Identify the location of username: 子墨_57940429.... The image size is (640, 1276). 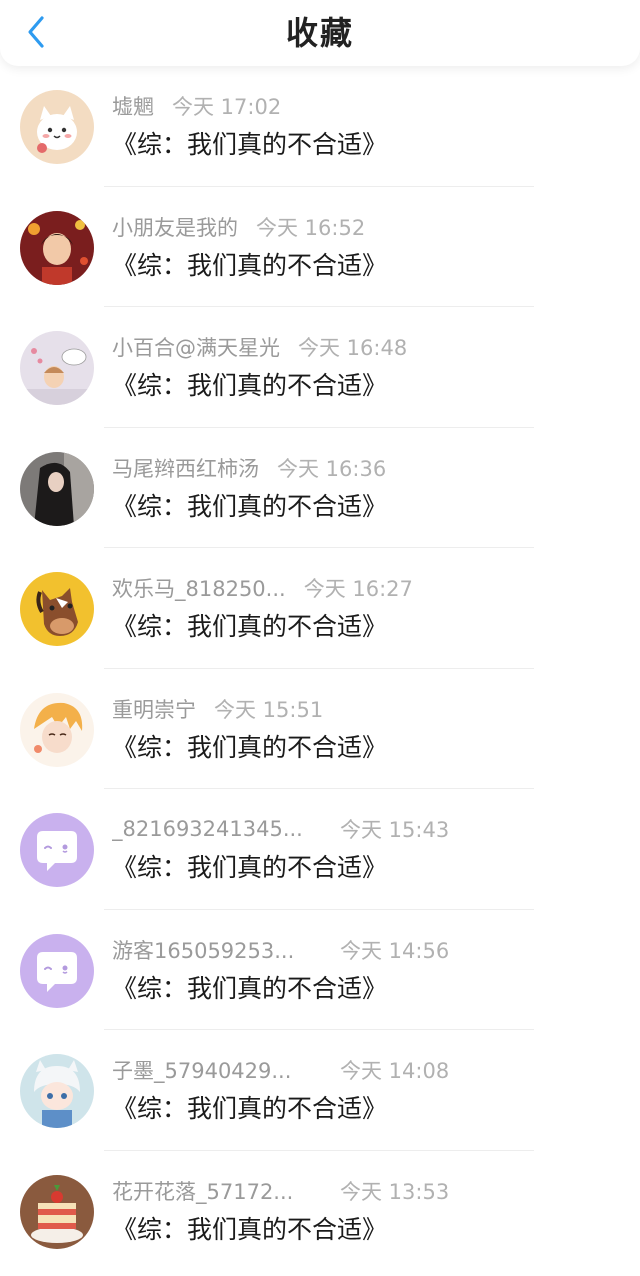
(202, 1071).